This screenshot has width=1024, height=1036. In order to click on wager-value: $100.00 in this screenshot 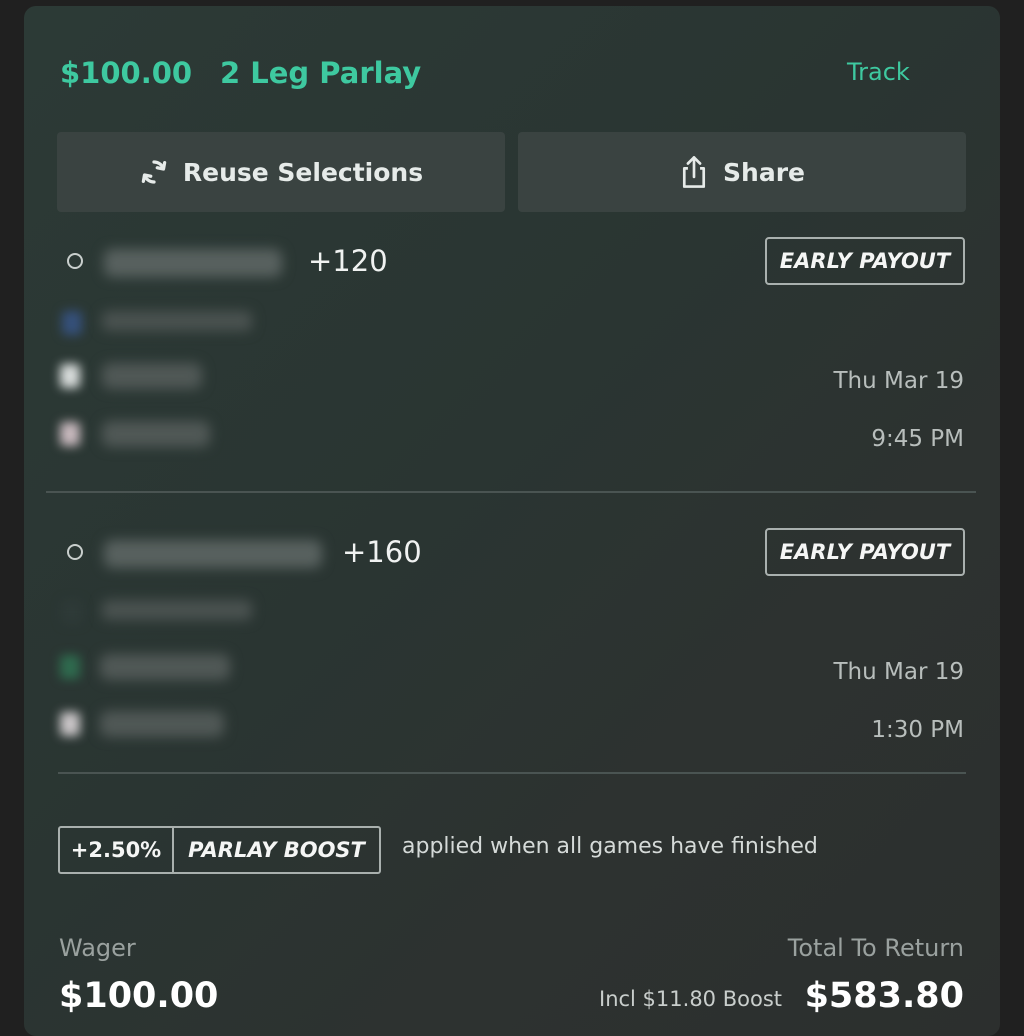, I will do `click(139, 996)`.